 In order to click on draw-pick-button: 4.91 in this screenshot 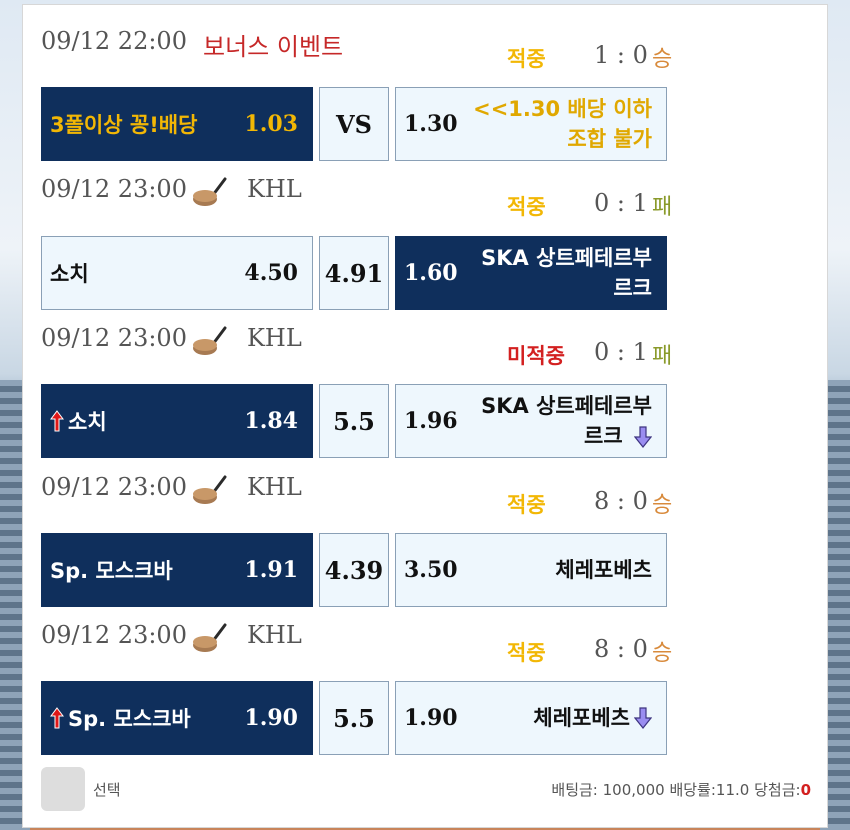, I will do `click(354, 273)`.